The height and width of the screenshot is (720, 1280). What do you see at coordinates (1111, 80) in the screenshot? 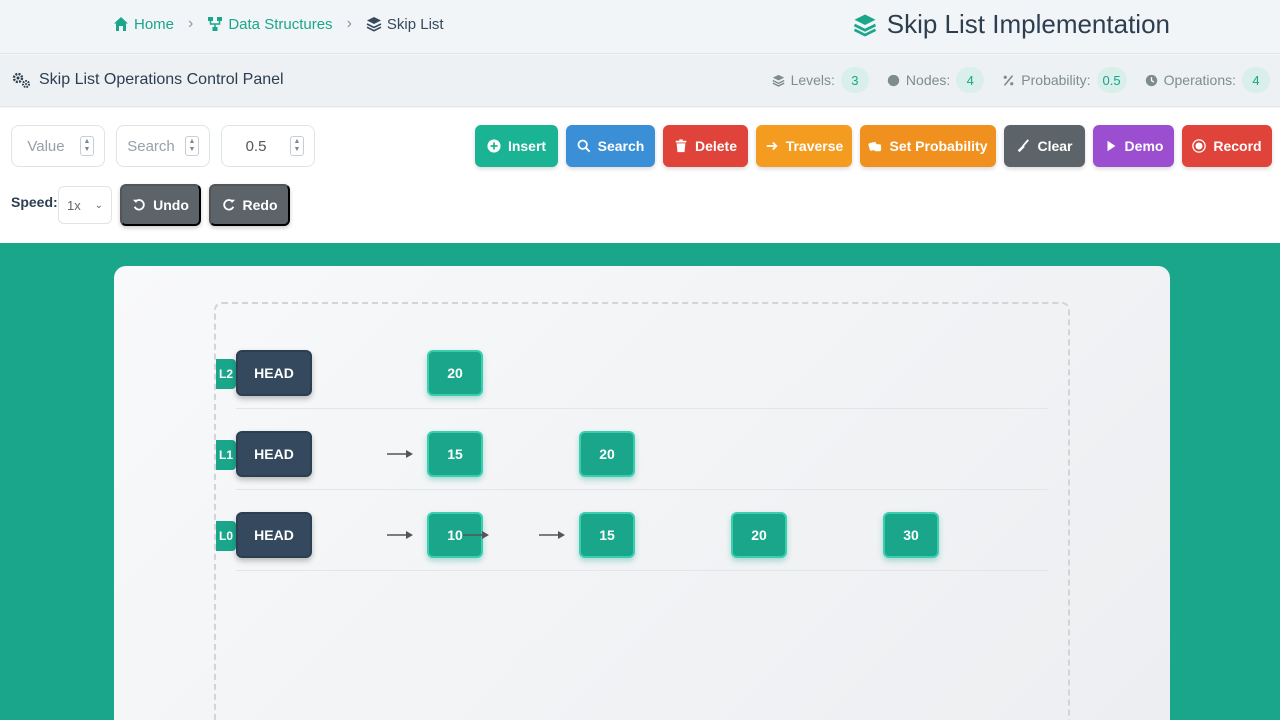
I see `stat-probability-badge: 0.5` at bounding box center [1111, 80].